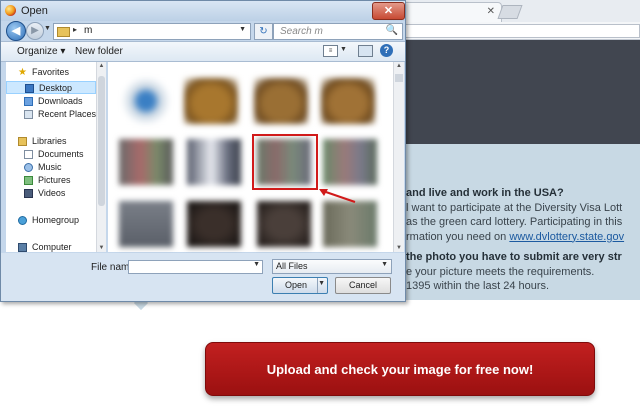  I want to click on navigation-pane-scrollbar: ▲ ▼, so click(101, 157).